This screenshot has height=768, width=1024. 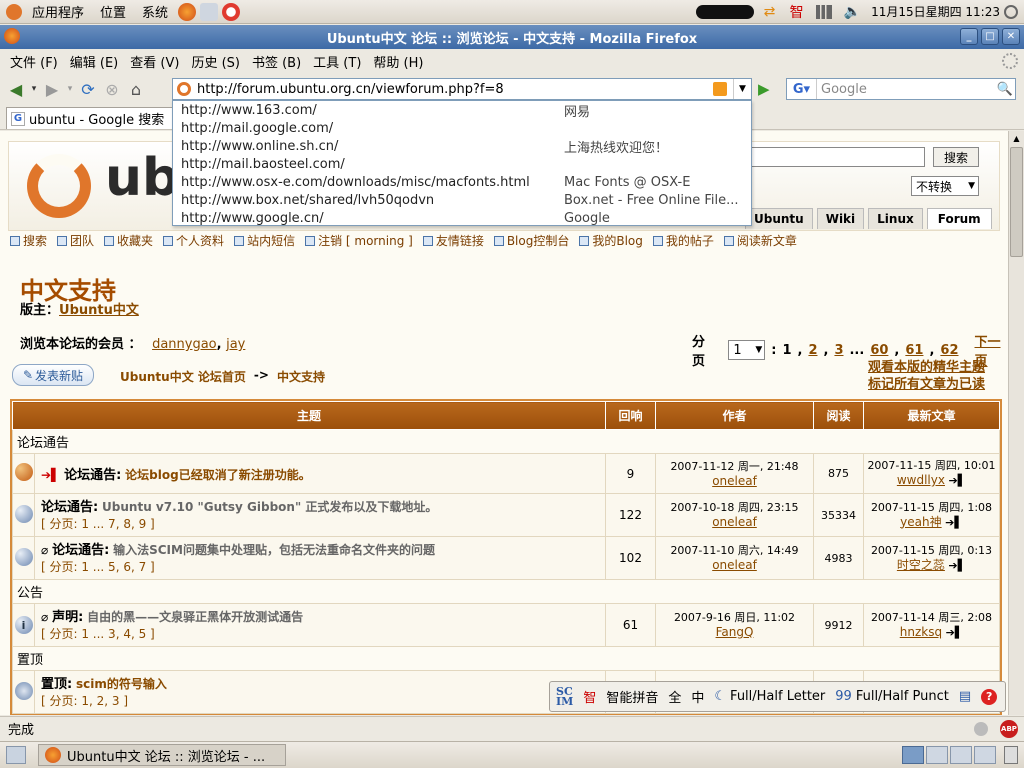 What do you see at coordinates (215, 61) in the screenshot?
I see `menu-history: 历史 (S)` at bounding box center [215, 61].